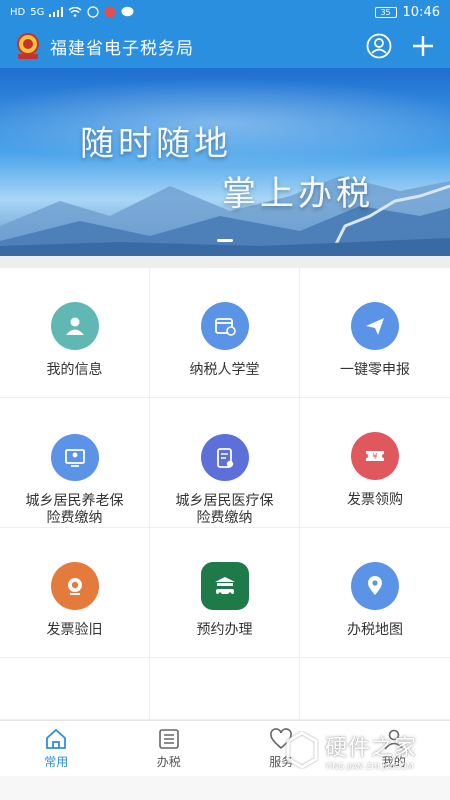 Image resolution: width=450 pixels, height=800 pixels. What do you see at coordinates (371, 748) in the screenshot?
I see `watermark-cn: 硬件之家` at bounding box center [371, 748].